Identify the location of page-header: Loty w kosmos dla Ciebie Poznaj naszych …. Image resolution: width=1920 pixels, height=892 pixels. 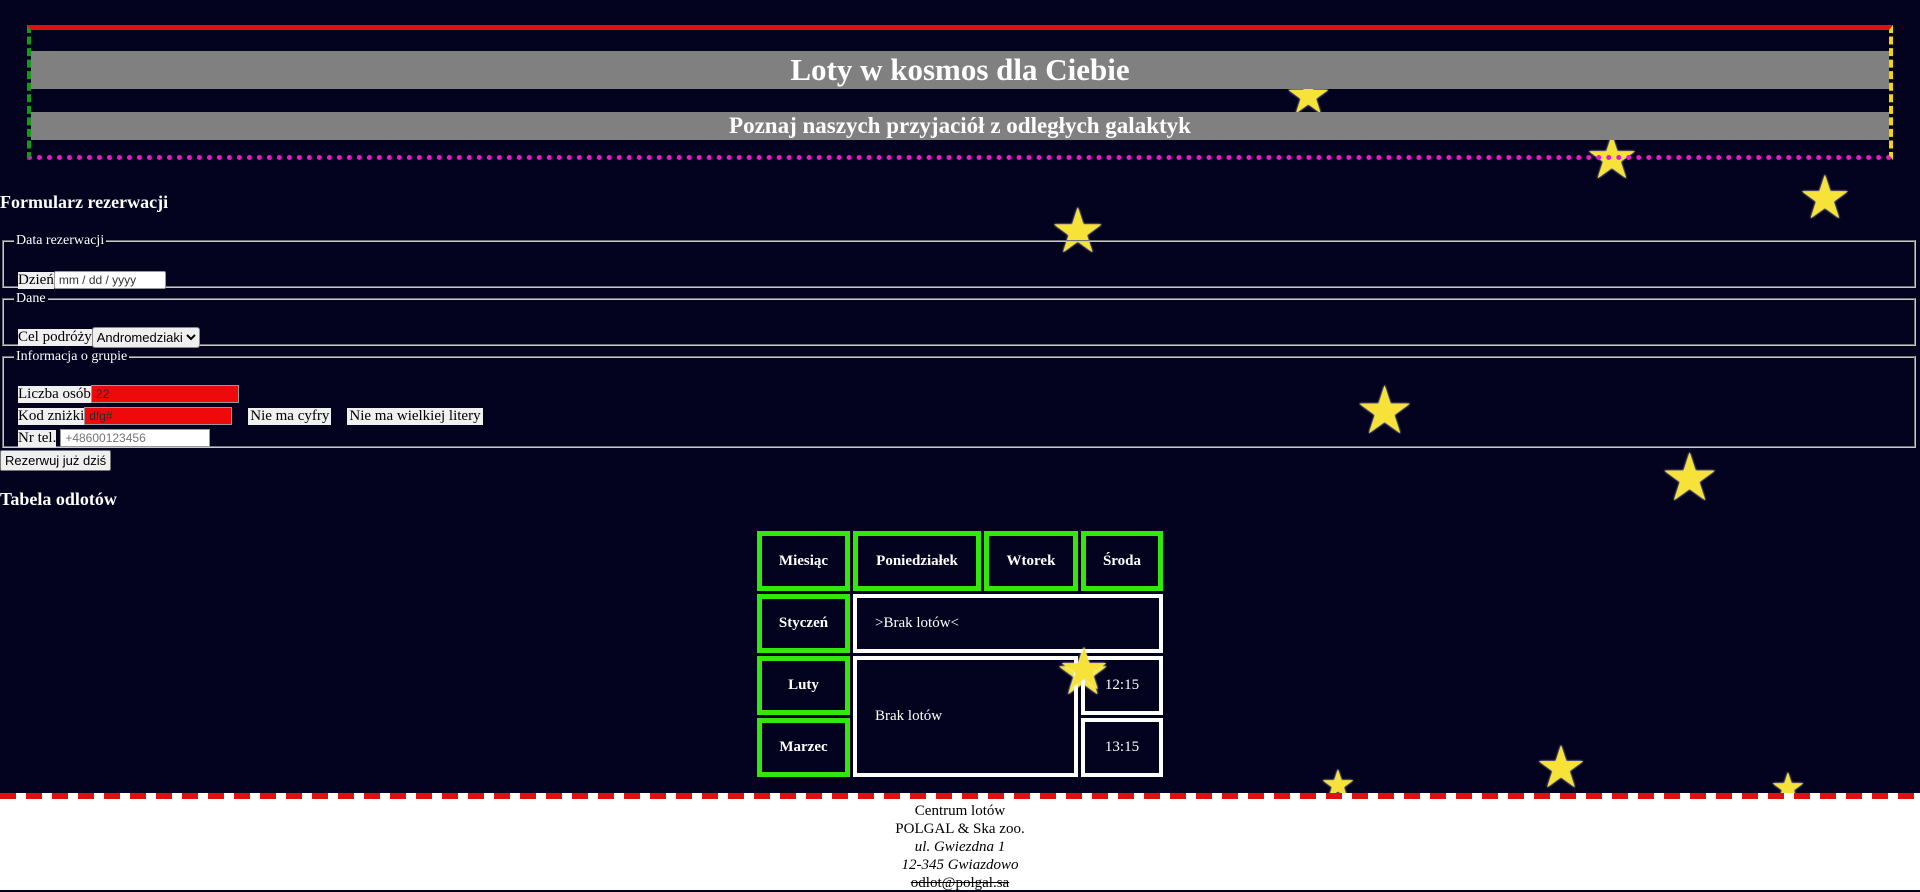
(960, 92).